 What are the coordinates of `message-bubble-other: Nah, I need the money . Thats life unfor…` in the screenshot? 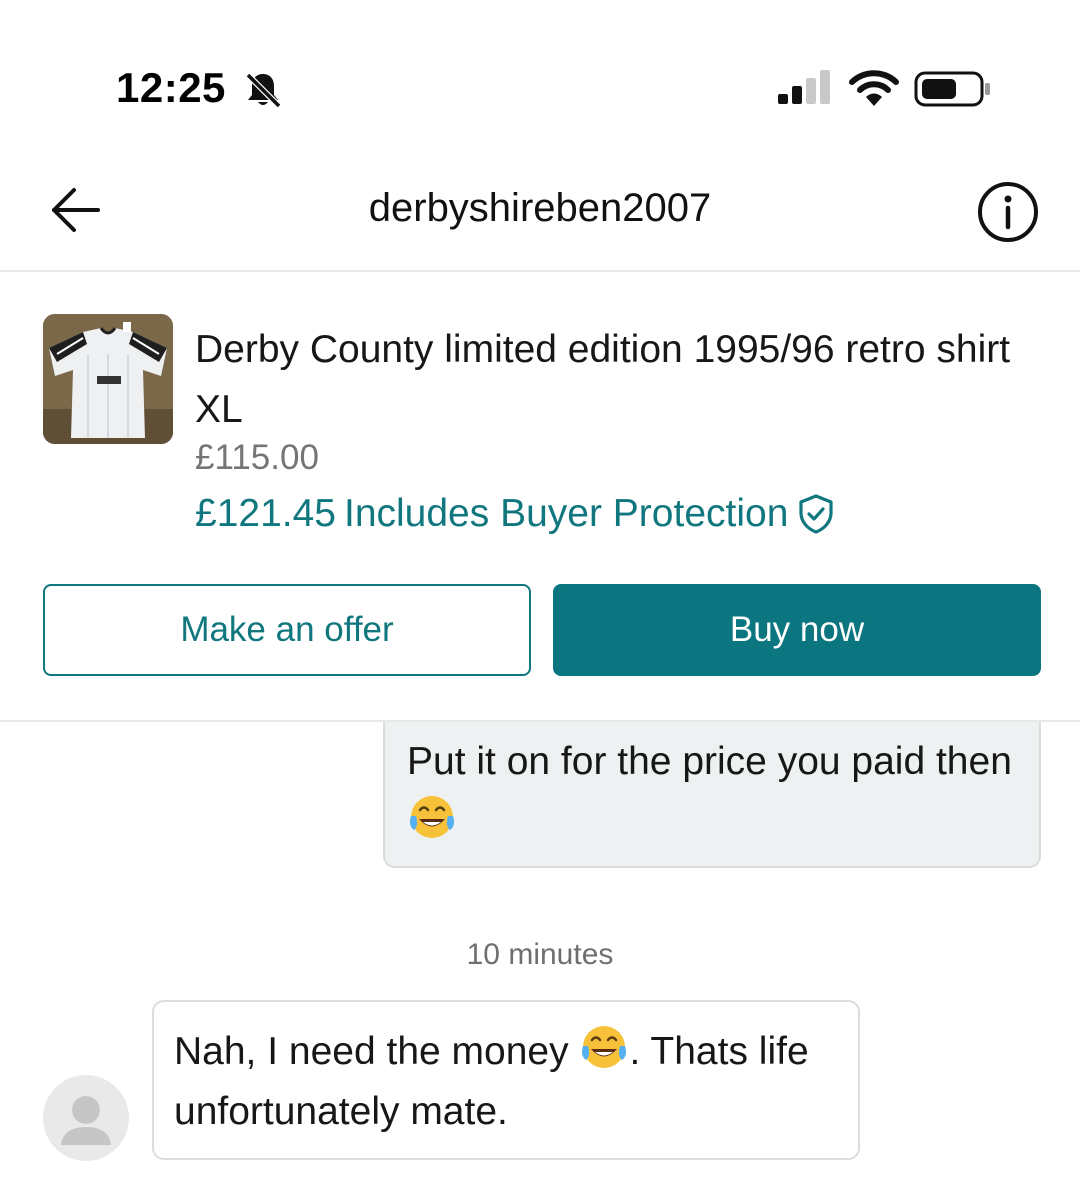 It's located at (506, 1080).